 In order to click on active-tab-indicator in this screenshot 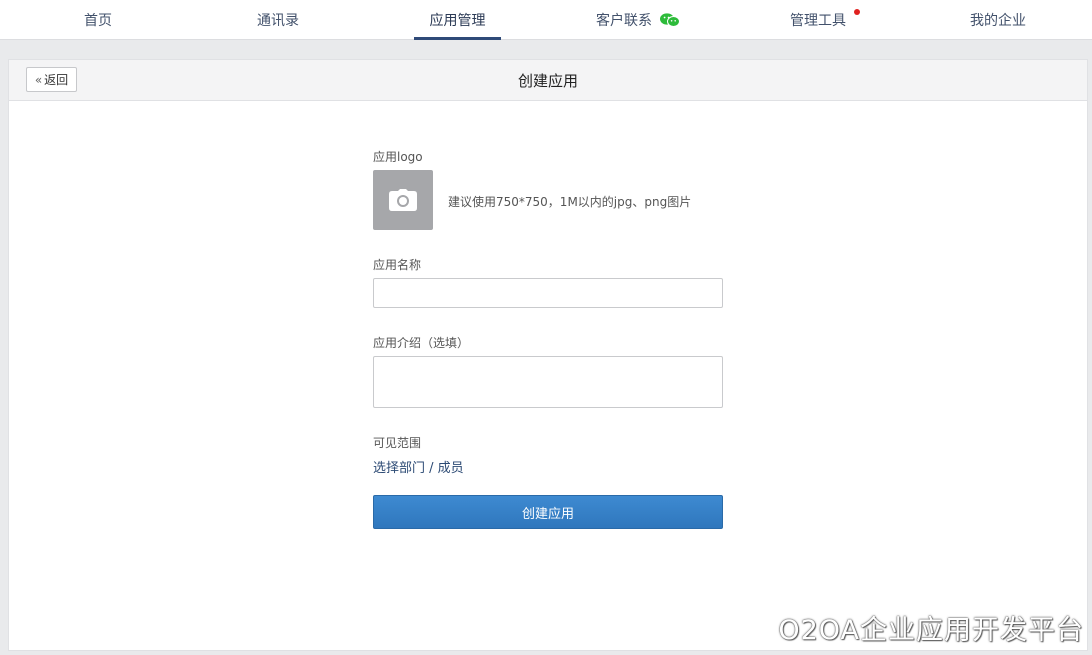, I will do `click(457, 38)`.